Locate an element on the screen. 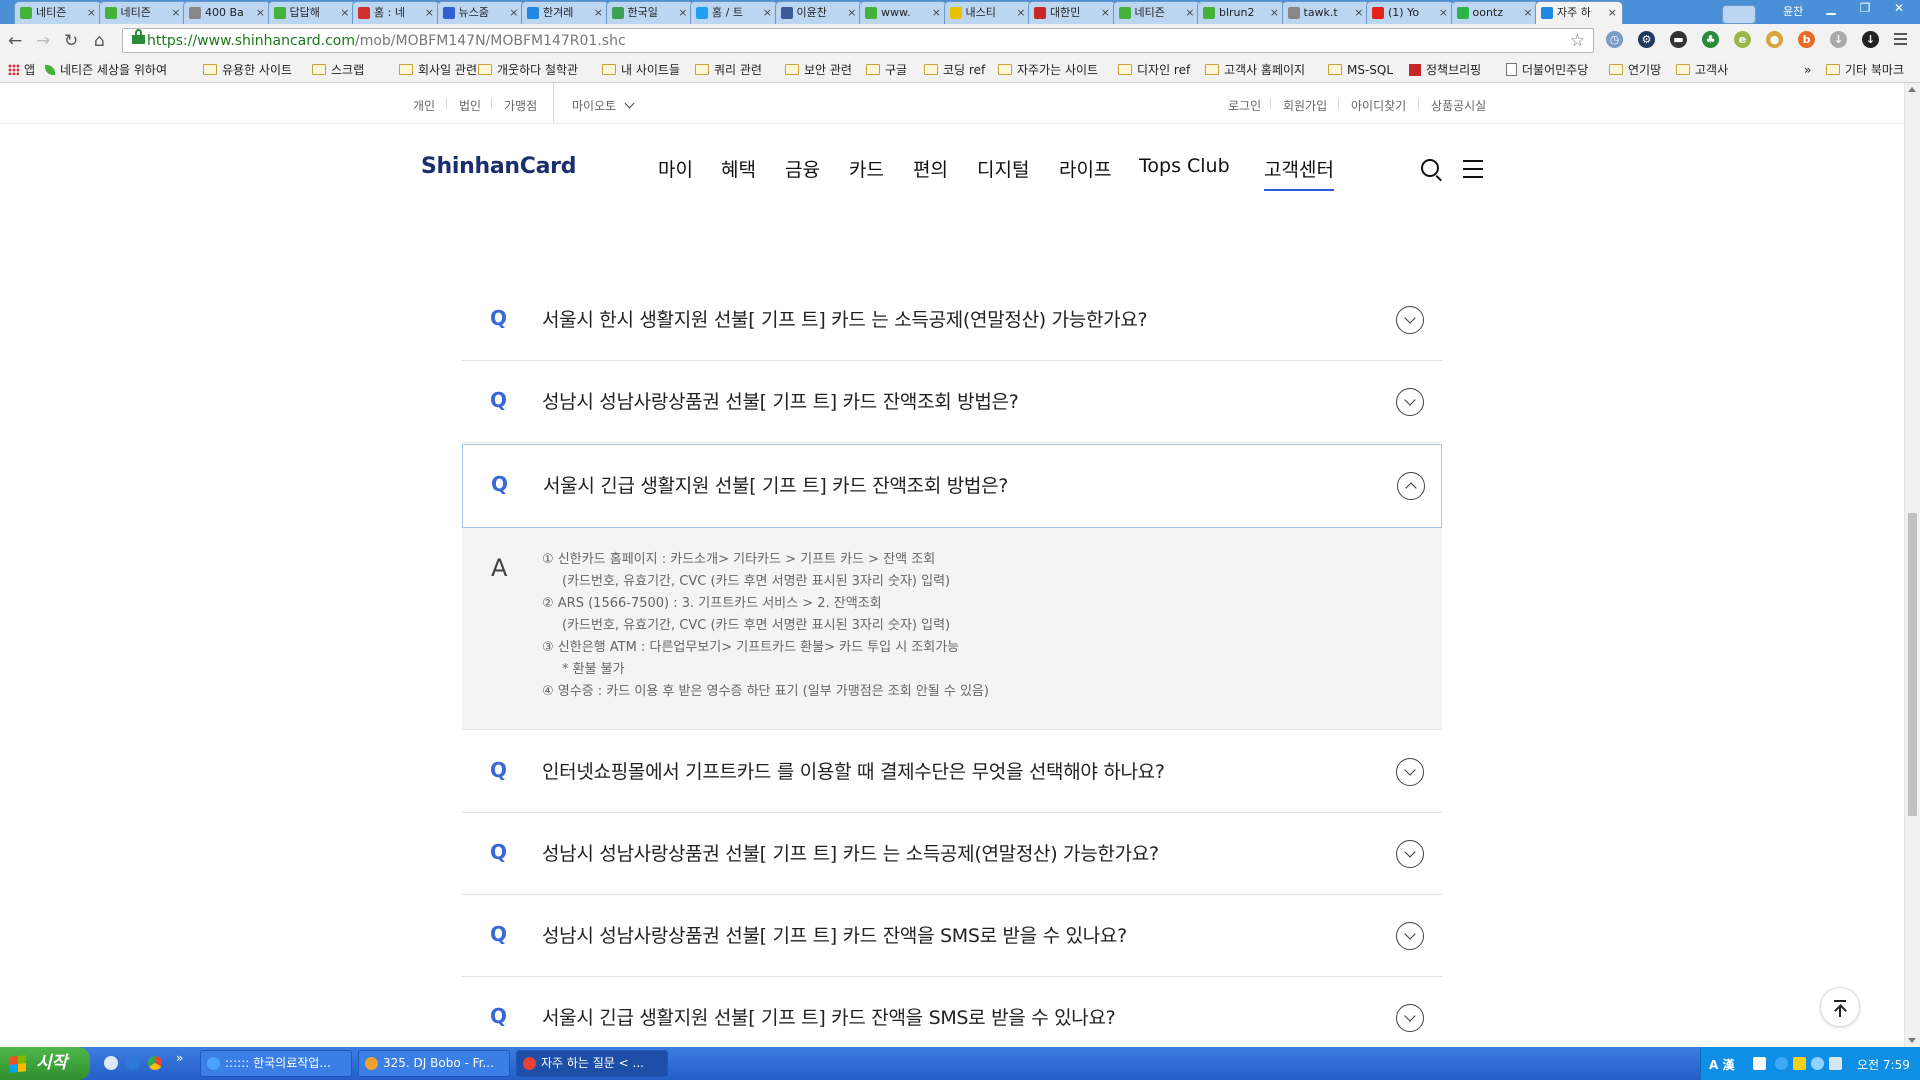 Image resolution: width=1920 pixels, height=1080 pixels. hamburger-menu-icon is located at coordinates (1473, 172).